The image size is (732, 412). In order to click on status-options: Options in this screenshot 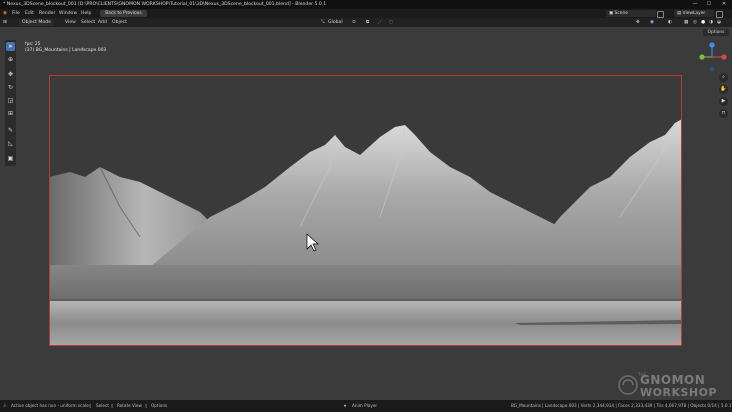, I will do `click(159, 405)`.